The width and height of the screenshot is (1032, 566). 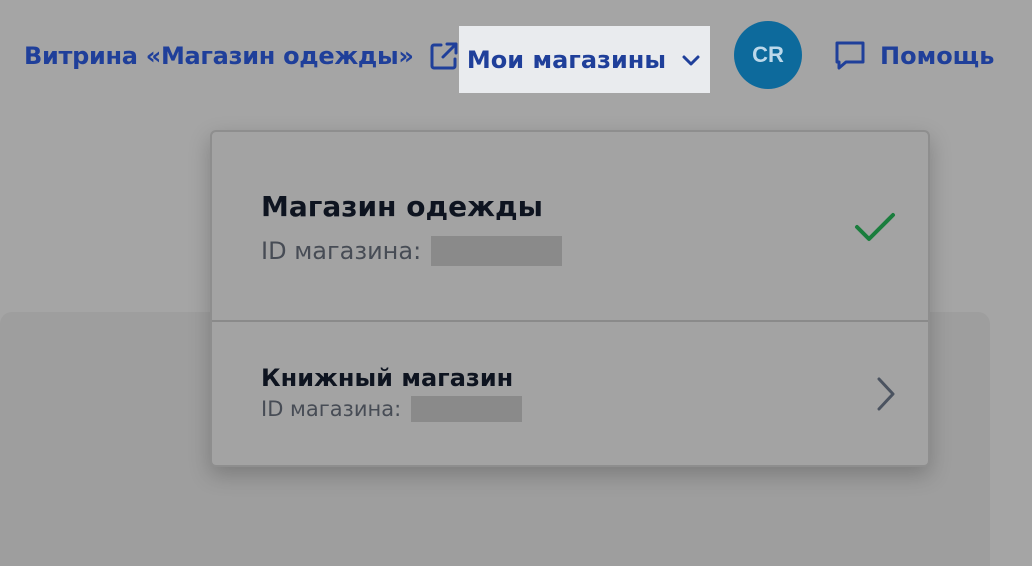 I want to click on help-link: Помощь, so click(x=913, y=56).